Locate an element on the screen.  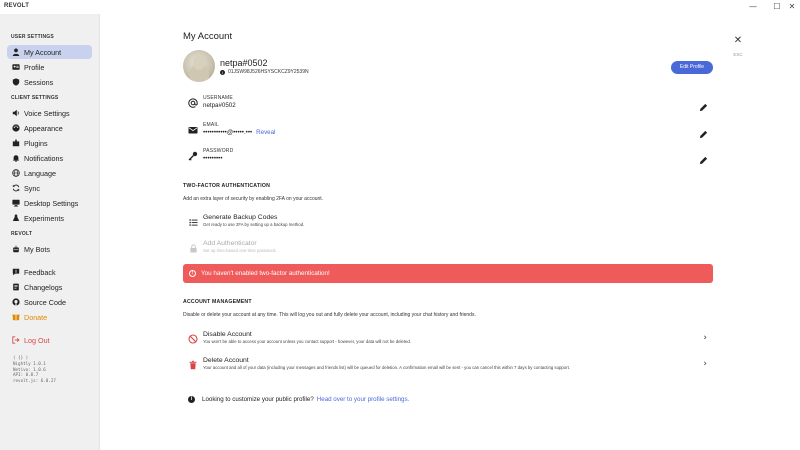
block-icon is located at coordinates (193, 339).